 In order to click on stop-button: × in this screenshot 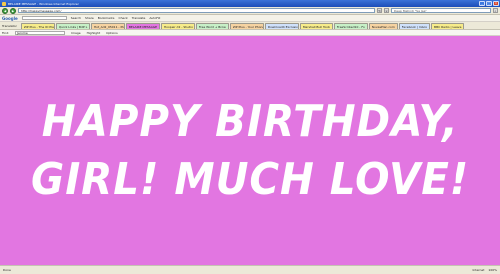, I will do `click(386, 10)`.